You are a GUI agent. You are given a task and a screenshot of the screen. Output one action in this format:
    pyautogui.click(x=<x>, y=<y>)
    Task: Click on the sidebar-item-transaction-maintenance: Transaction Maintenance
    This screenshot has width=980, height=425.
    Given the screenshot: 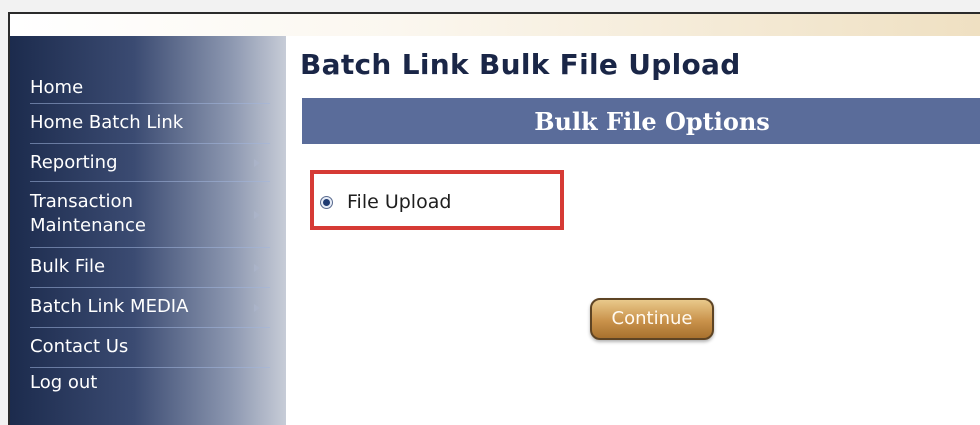 What is the action you would take?
    pyautogui.click(x=150, y=215)
    